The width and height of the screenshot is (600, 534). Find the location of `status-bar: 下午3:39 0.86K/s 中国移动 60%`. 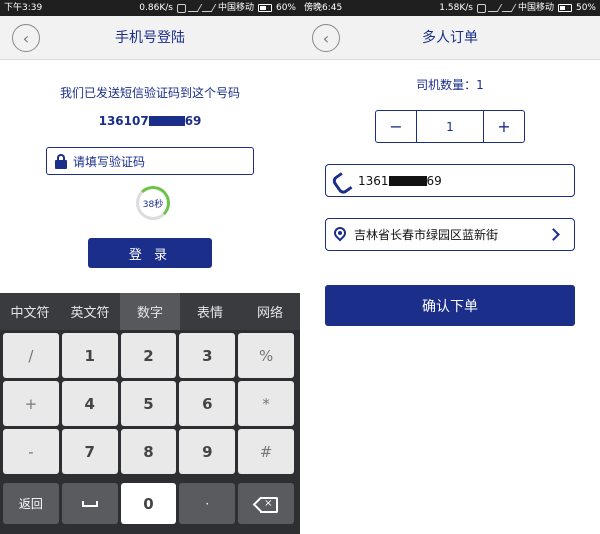

status-bar: 下午3:39 0.86K/s 中国移动 60% is located at coordinates (150, 8).